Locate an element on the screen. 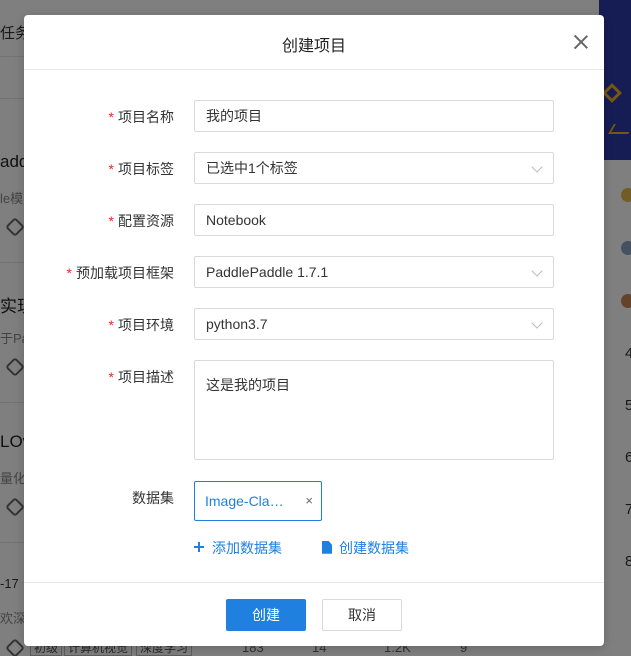 The image size is (631, 656). dialog-title: 创建项目 is located at coordinates (313, 46).